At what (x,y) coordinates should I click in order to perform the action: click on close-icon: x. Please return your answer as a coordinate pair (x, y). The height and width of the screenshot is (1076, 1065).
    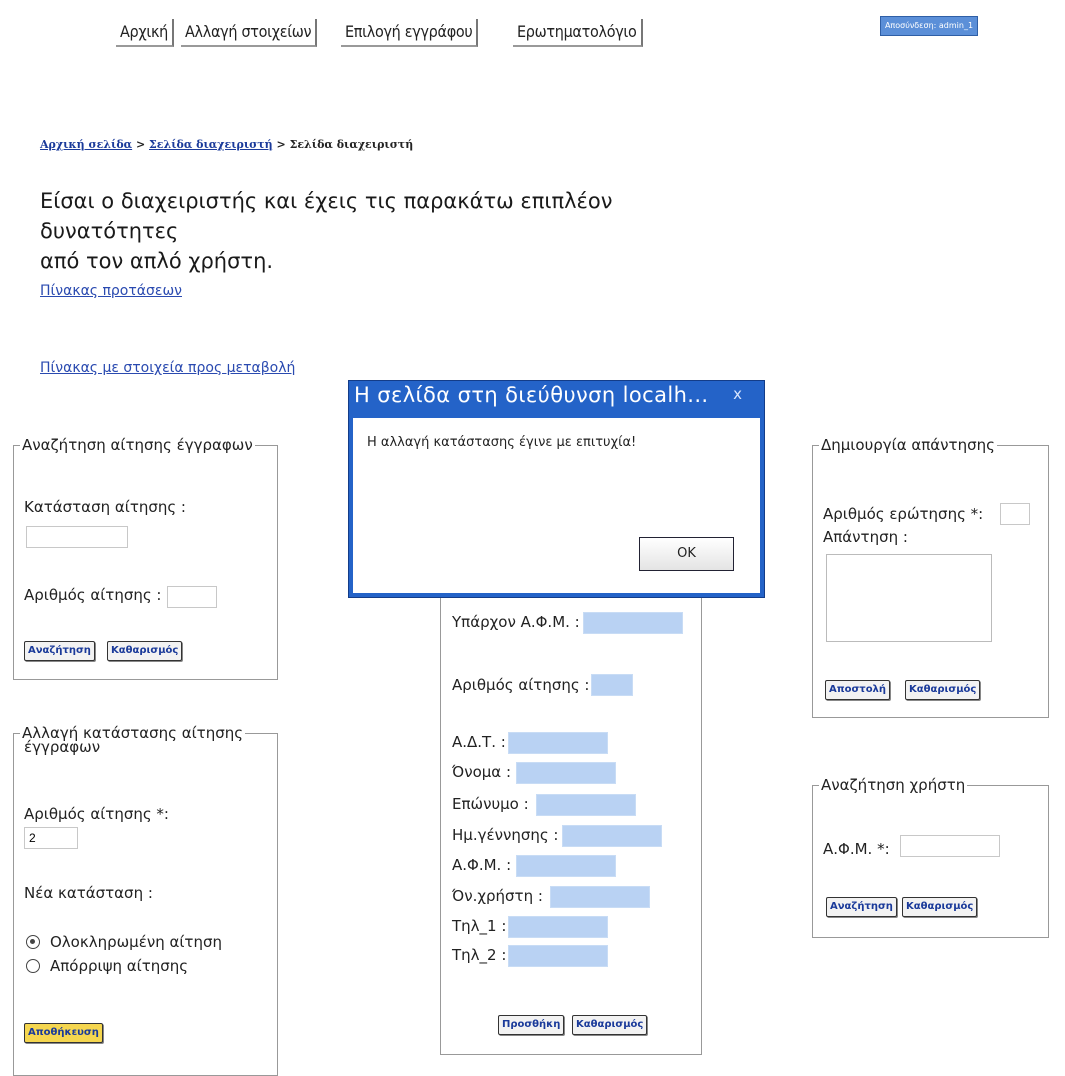
    Looking at the image, I should click on (737, 394).